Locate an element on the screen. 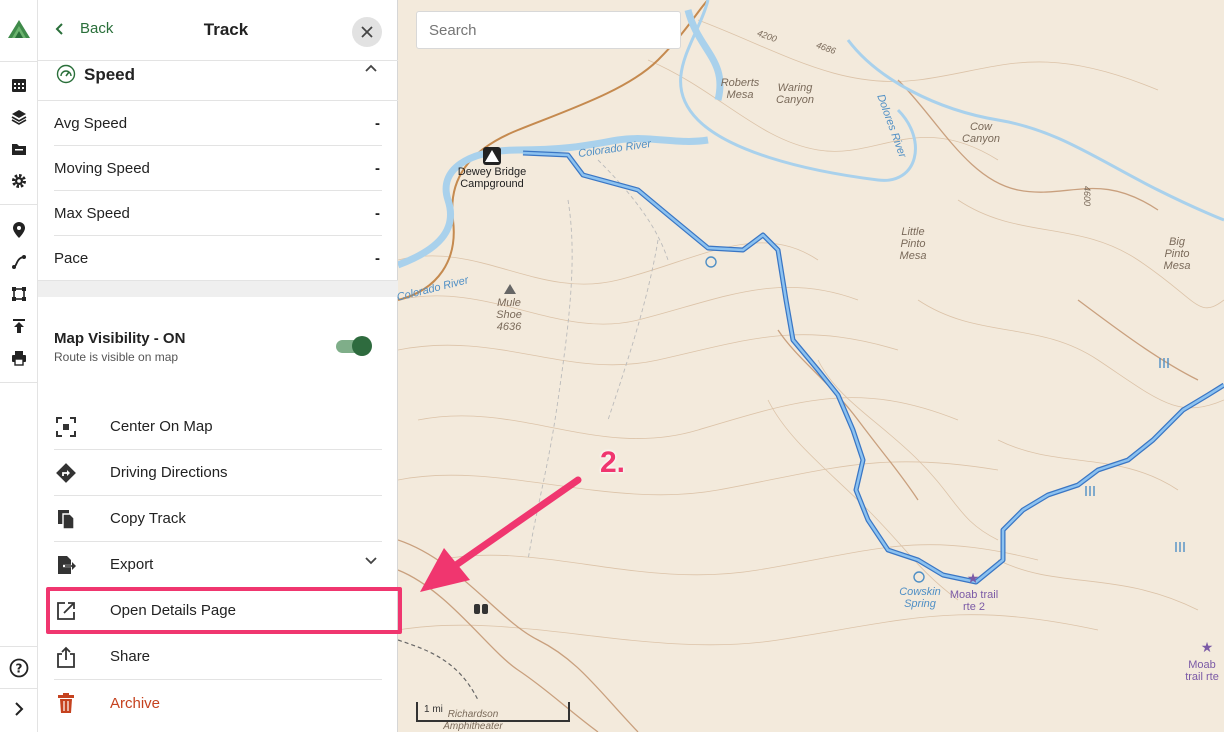  center-icon is located at coordinates (82, 427).